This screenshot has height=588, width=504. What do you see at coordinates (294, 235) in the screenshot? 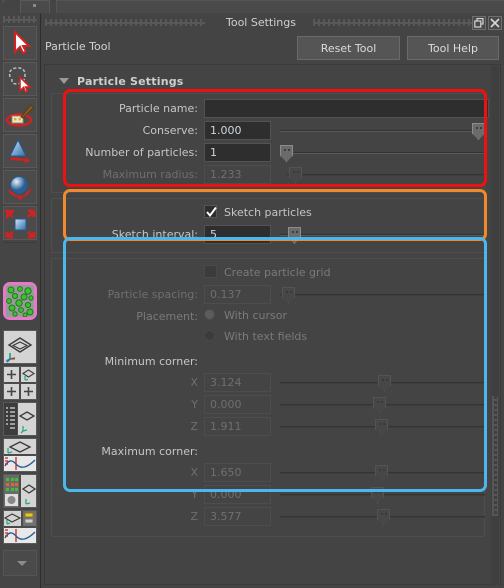
I see `sketch-interval-slider-handle` at bounding box center [294, 235].